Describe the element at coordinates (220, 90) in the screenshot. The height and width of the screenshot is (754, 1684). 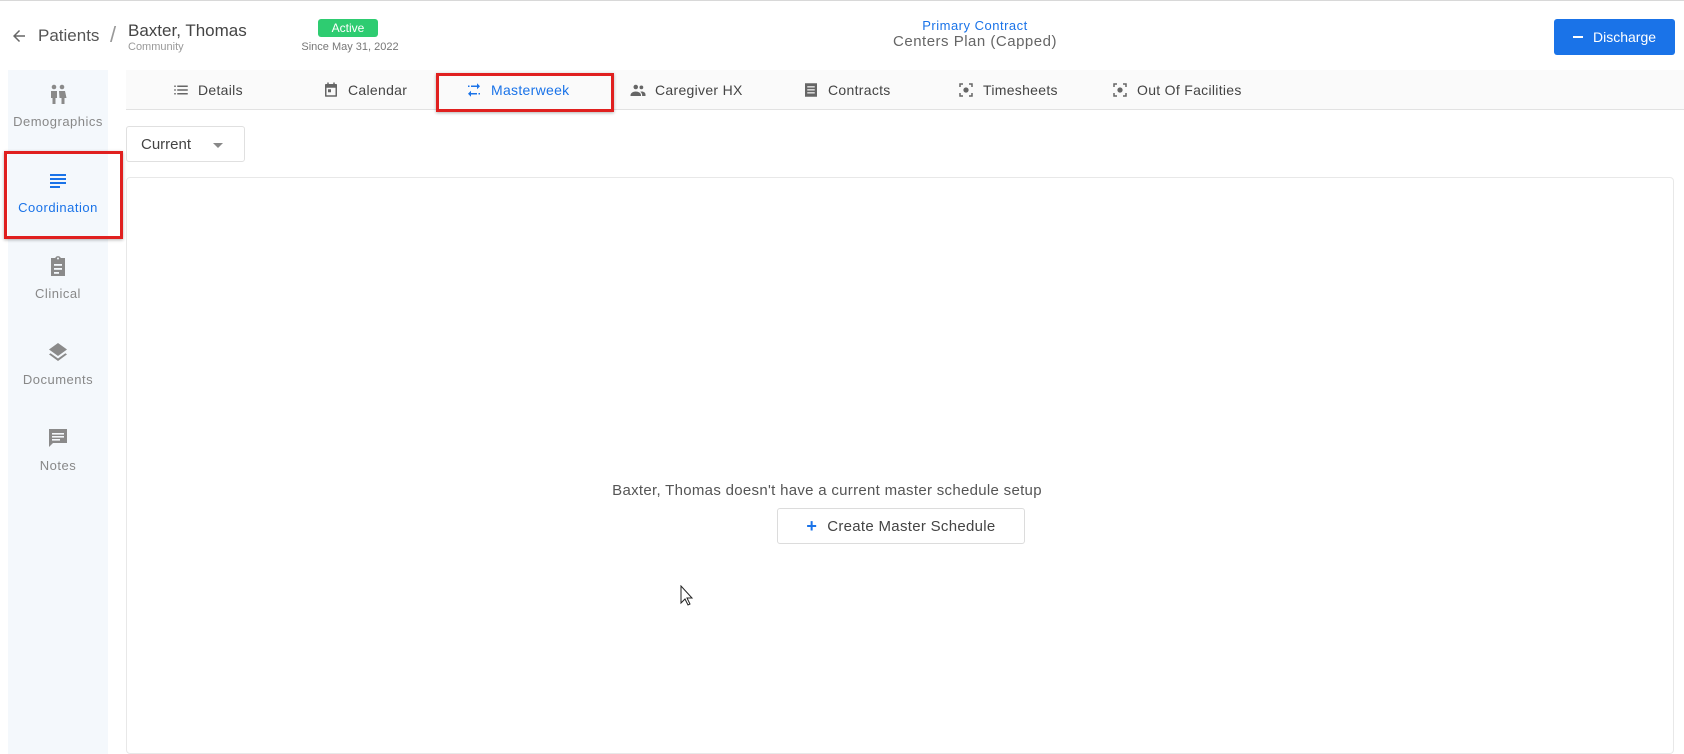
I see `tab-label-details: Details` at that location.